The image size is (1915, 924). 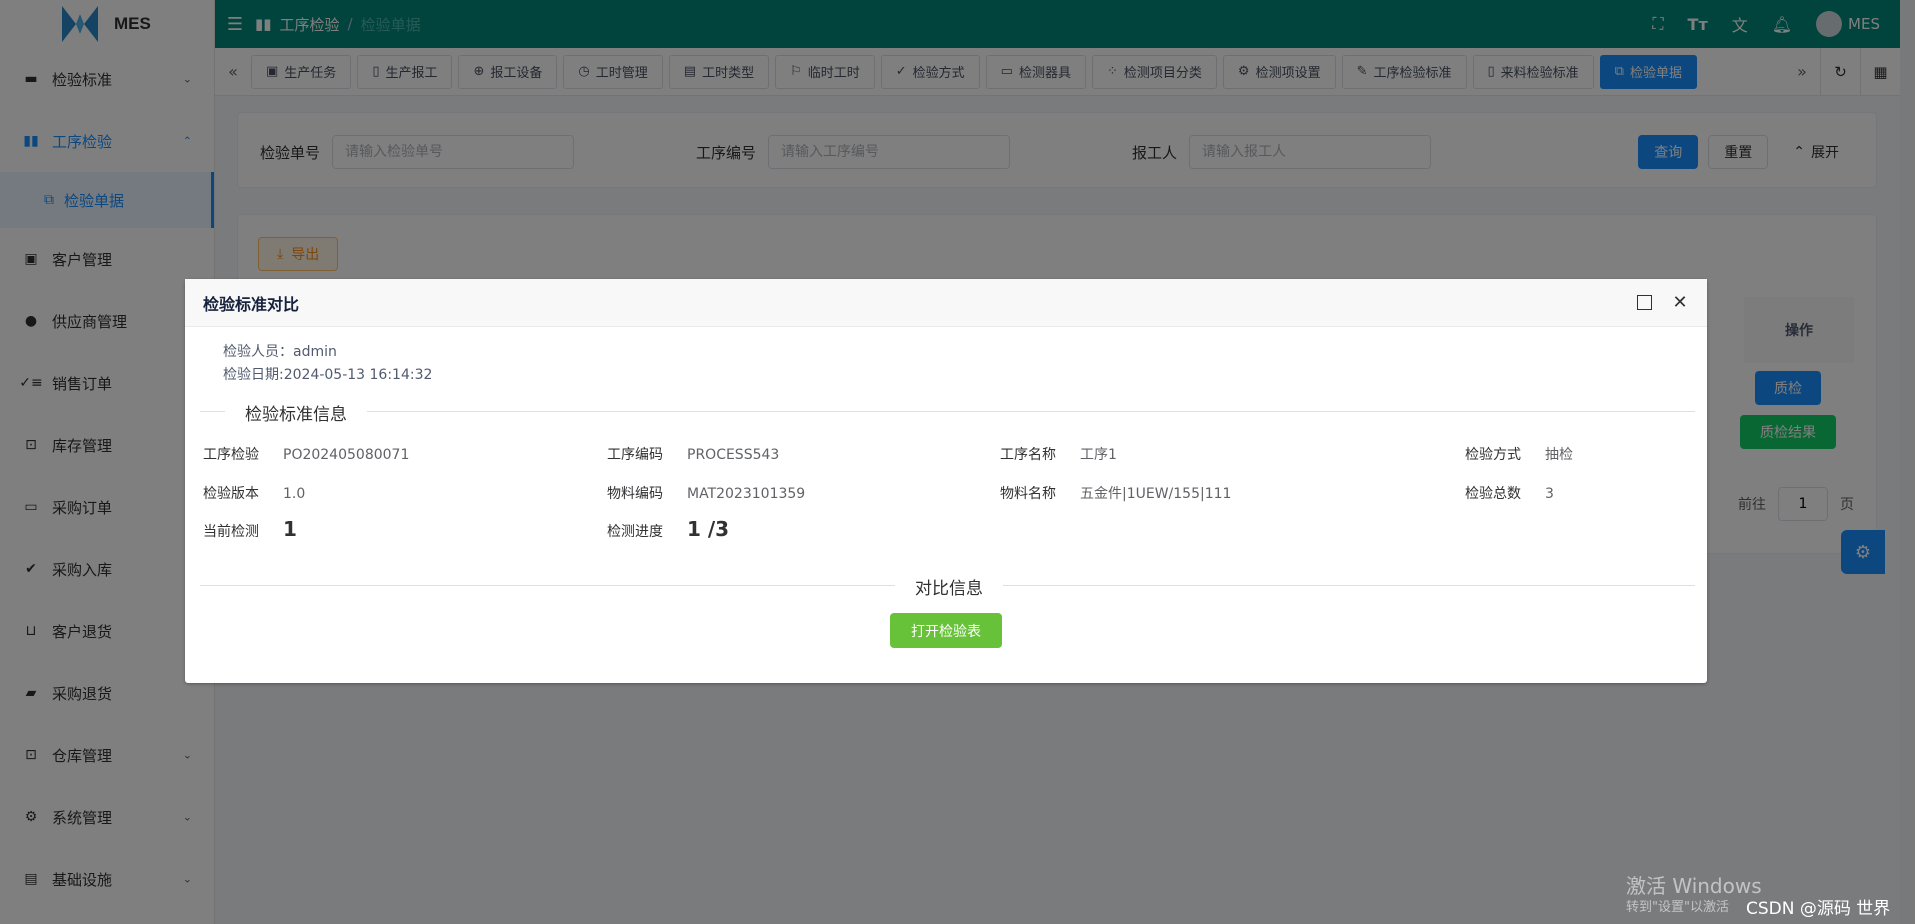 What do you see at coordinates (1677, 907) in the screenshot?
I see `windows-activation-hint: 转到"设置"以激活` at bounding box center [1677, 907].